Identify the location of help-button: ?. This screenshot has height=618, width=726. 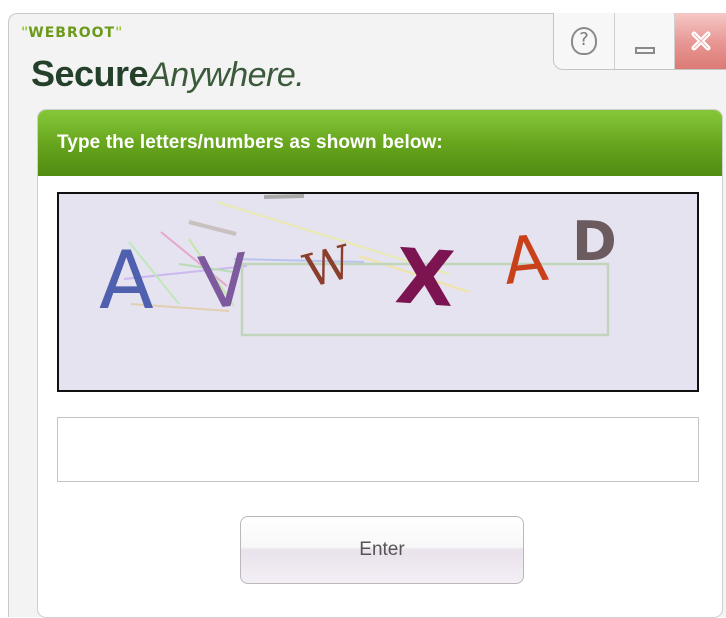
(584, 41).